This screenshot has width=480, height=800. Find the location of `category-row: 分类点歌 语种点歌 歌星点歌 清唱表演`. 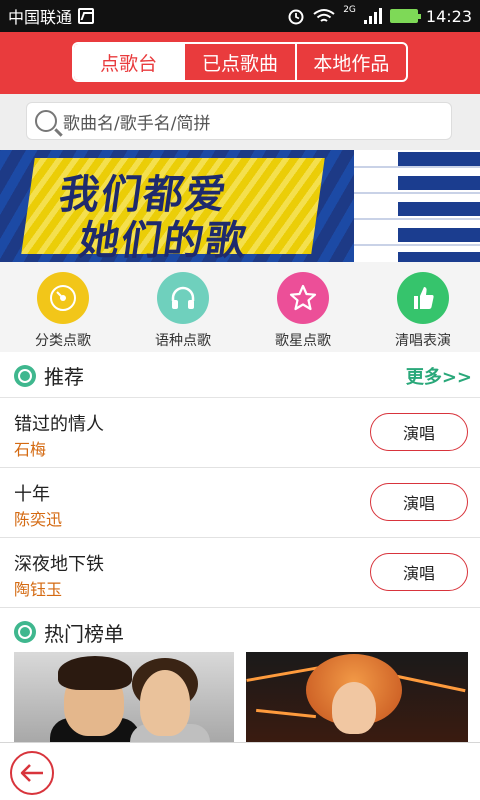

category-row: 分类点歌 语种点歌 歌星点歌 清唱表演 is located at coordinates (240, 307).